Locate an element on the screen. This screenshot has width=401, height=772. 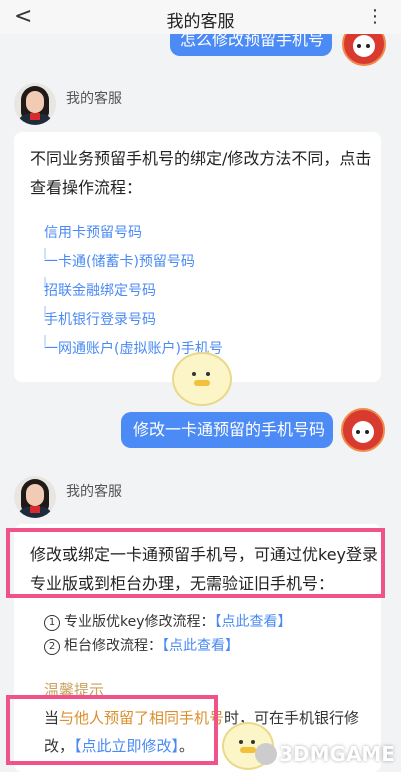
step-label: 专业版优key修改流程： is located at coordinates (139, 622).